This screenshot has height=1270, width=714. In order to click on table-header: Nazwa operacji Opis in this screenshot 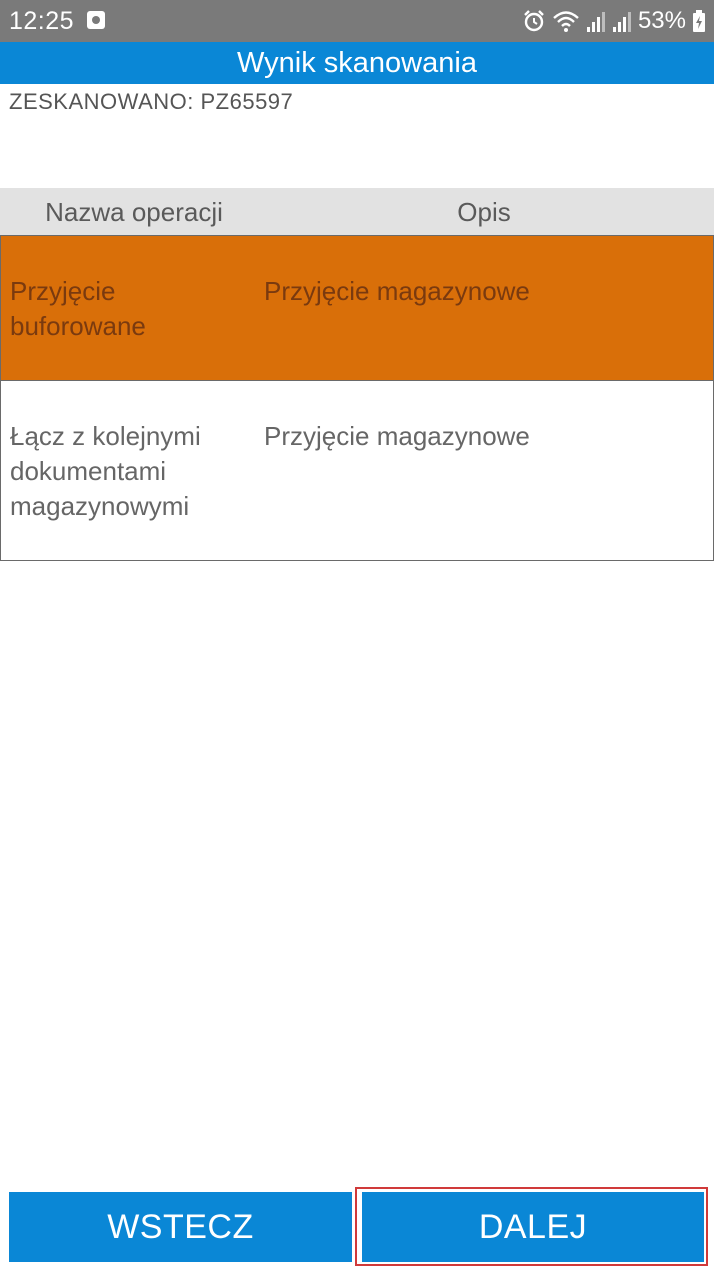, I will do `click(357, 212)`.